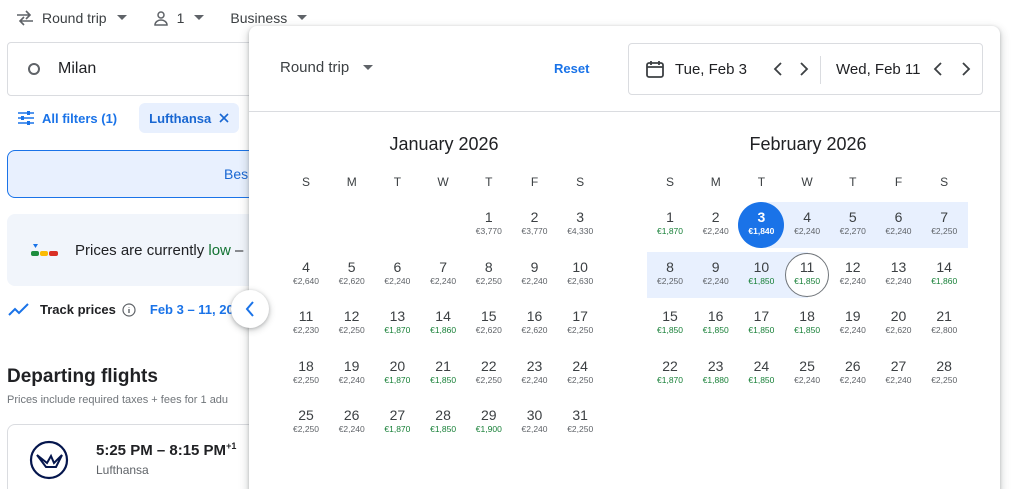 This screenshot has width=1024, height=489. What do you see at coordinates (670, 324) in the screenshot?
I see `calendar-day: 15 €1,850` at bounding box center [670, 324].